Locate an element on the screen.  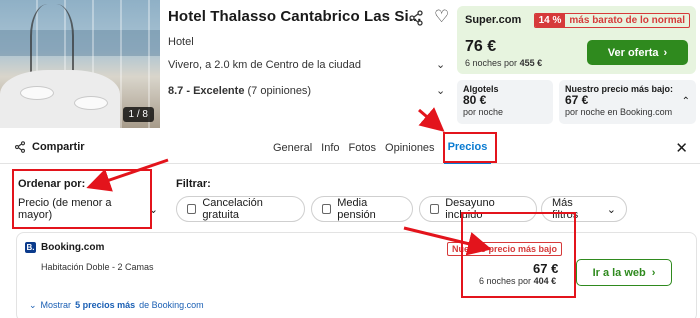
tab-general: General is located at coordinates (292, 148).